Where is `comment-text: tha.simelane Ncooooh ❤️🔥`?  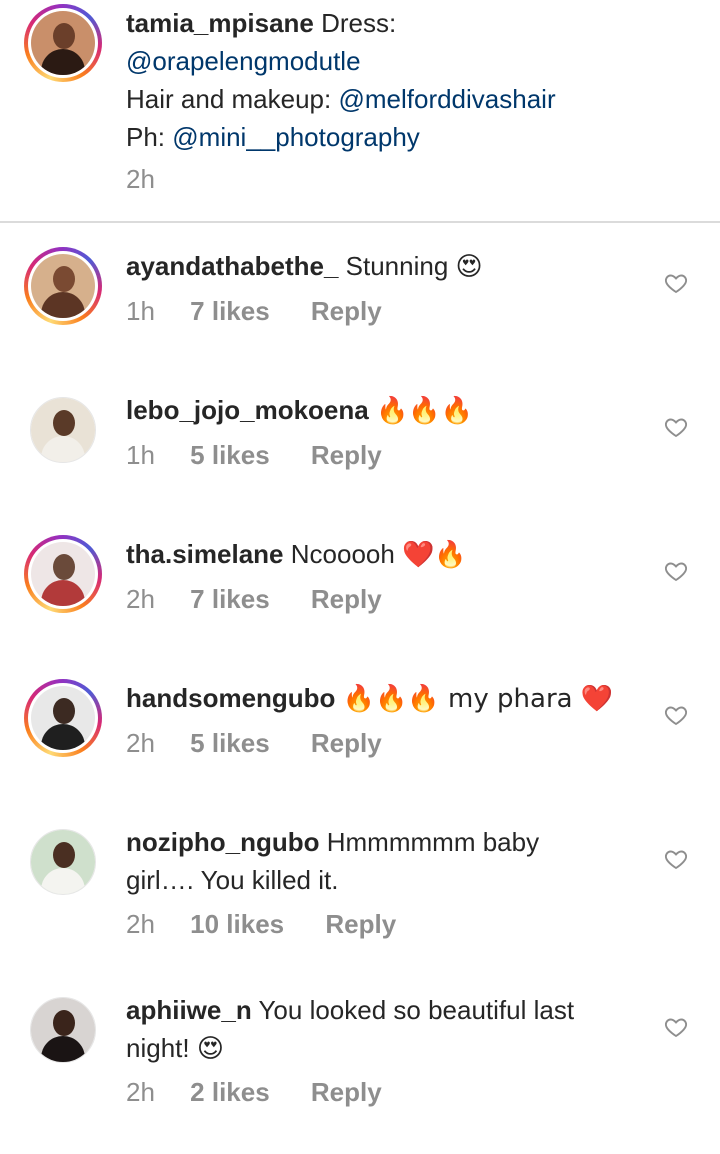
comment-text: tha.simelane Ncooooh ❤️🔥 is located at coordinates (296, 554).